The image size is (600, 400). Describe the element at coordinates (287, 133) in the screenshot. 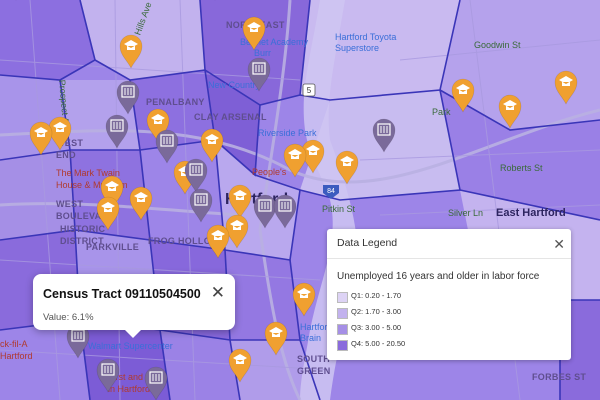

I see `label-riverside-park: Riverside Park` at that location.